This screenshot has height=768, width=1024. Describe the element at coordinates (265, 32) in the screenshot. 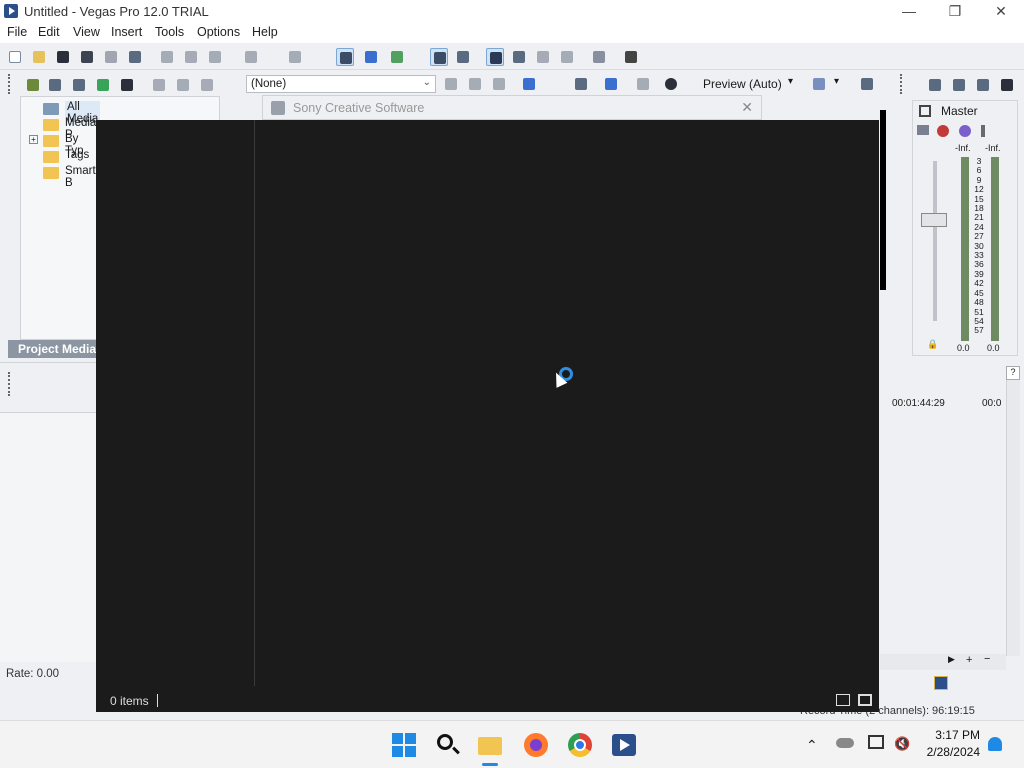

I see `menu-help: Help` at that location.